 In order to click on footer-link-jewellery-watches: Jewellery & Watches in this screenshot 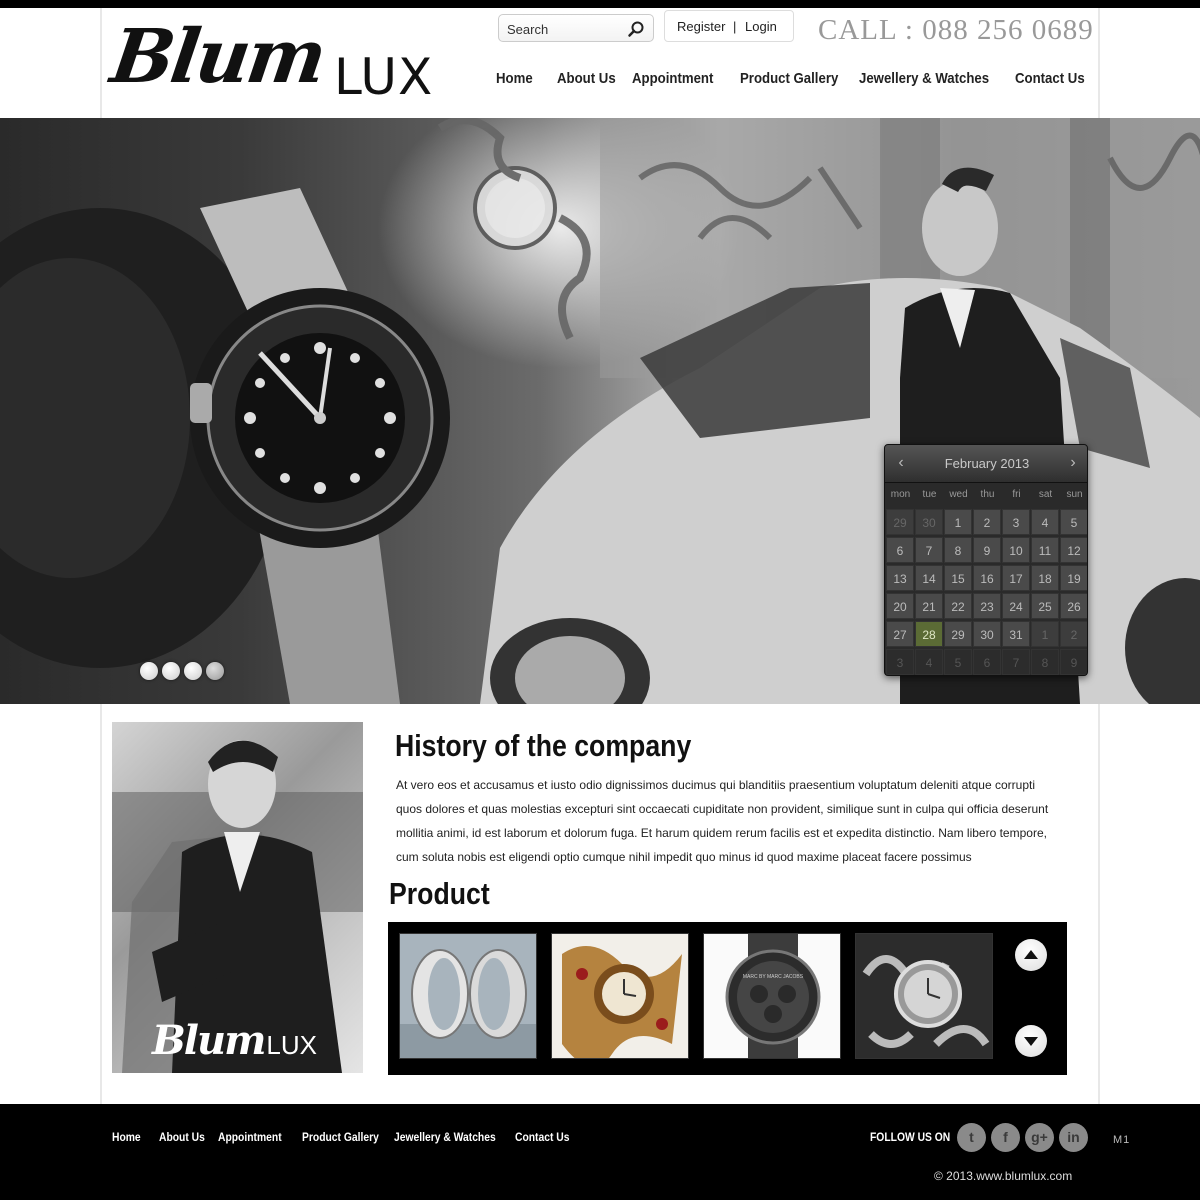, I will do `click(445, 1137)`.